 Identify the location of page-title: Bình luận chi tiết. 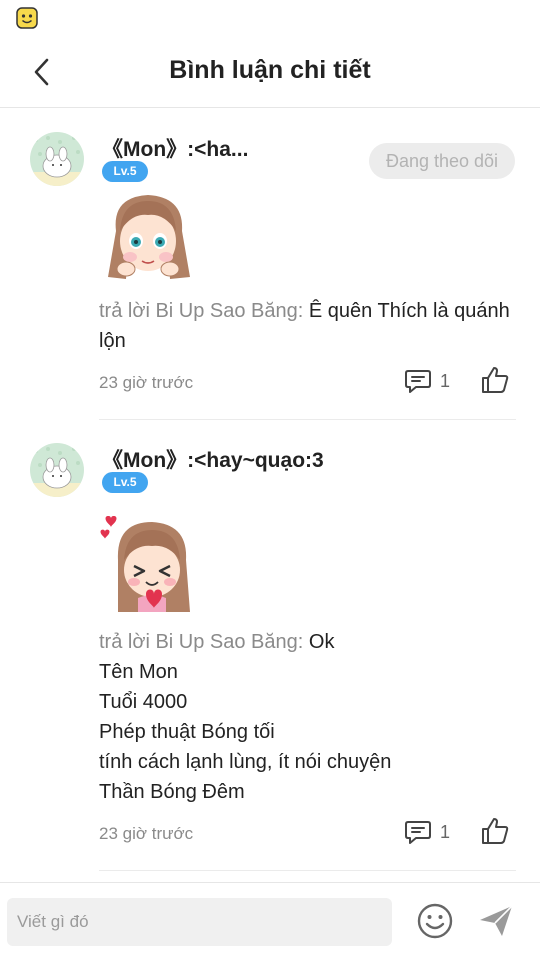
(270, 70).